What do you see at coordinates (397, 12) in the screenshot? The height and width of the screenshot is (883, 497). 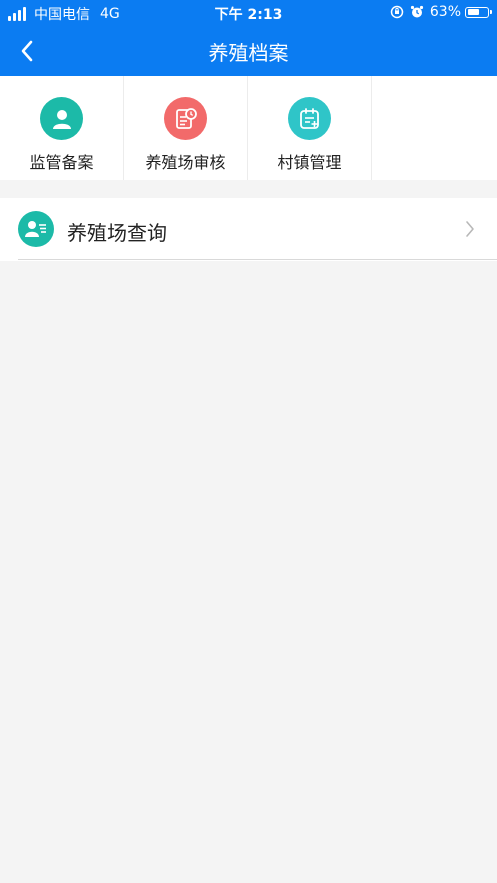 I see `orientation-lock-icon` at bounding box center [397, 12].